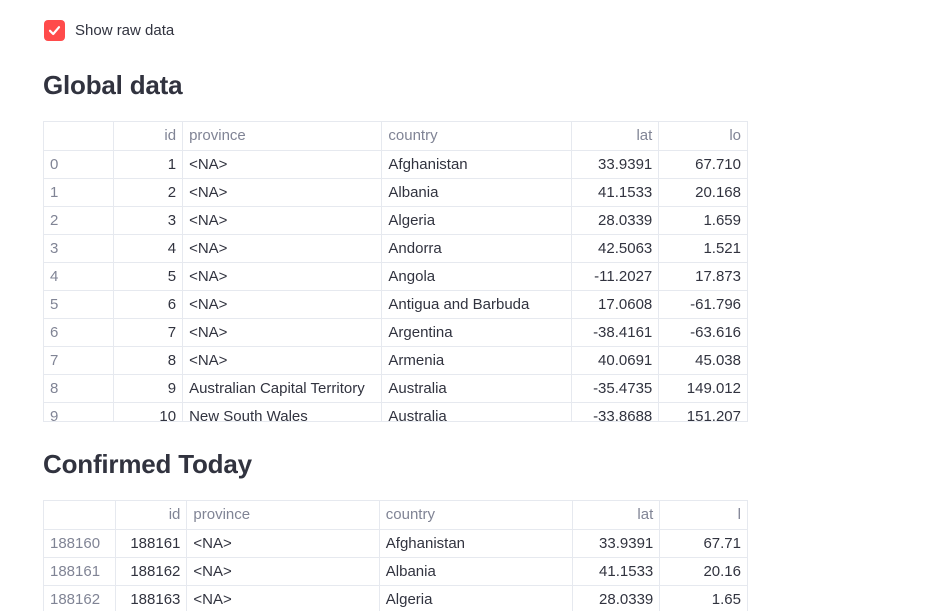 Image resolution: width=927 pixels, height=611 pixels. What do you see at coordinates (703, 192) in the screenshot?
I see `long-cell: 20.168` at bounding box center [703, 192].